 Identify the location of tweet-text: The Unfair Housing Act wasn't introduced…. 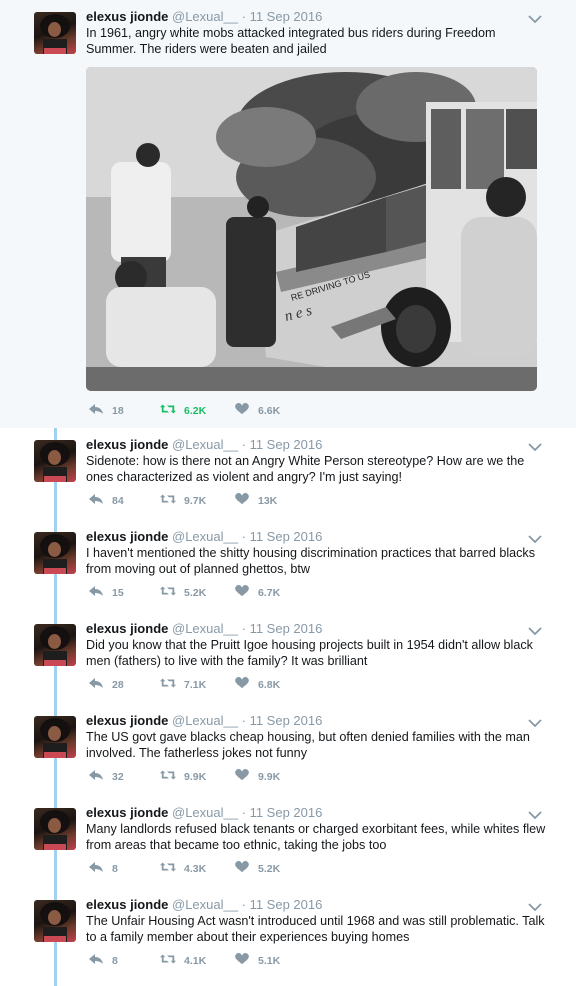
(315, 929).